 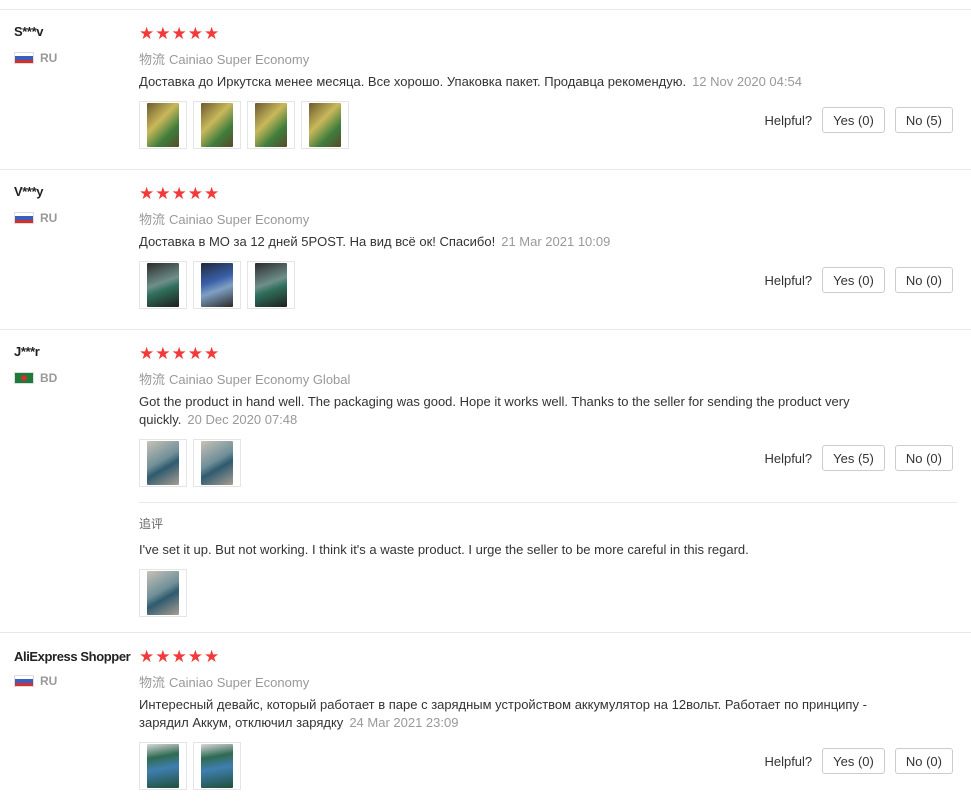 I want to click on followup-photos, so click(x=163, y=593).